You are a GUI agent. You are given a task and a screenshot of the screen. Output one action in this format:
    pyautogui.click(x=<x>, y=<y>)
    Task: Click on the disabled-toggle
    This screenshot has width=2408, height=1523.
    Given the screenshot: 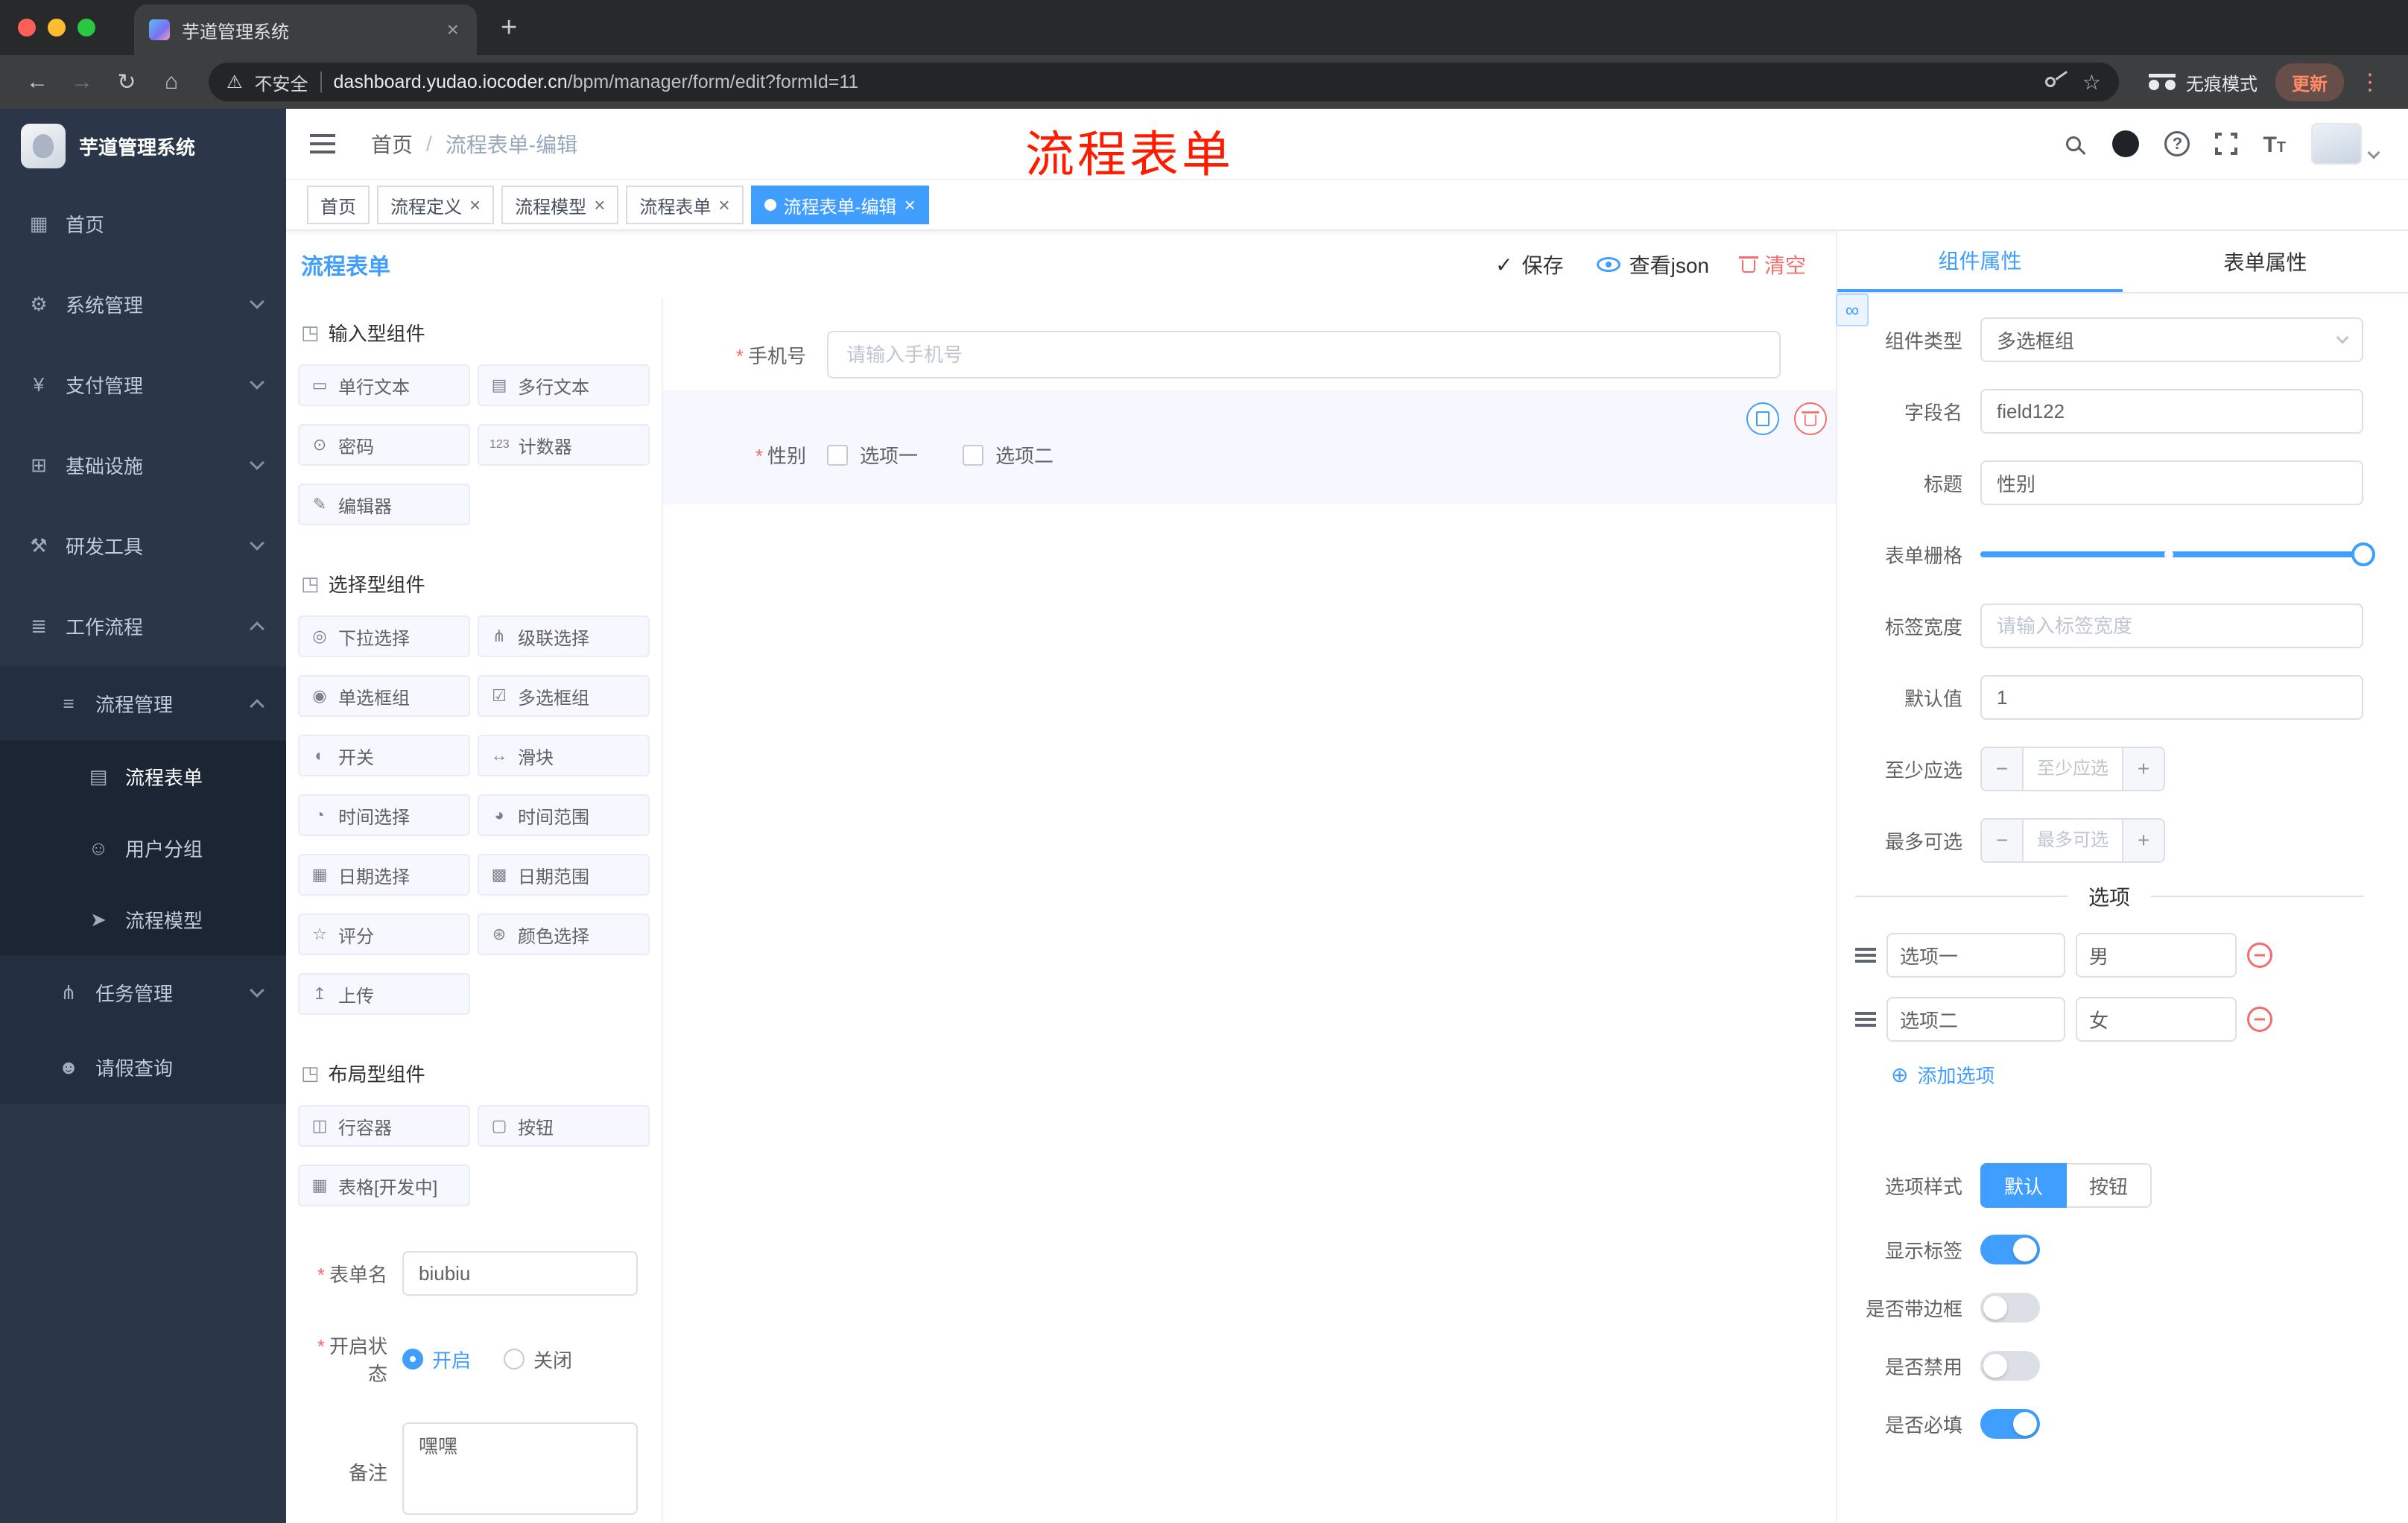 What is the action you would take?
    pyautogui.click(x=2010, y=1366)
    